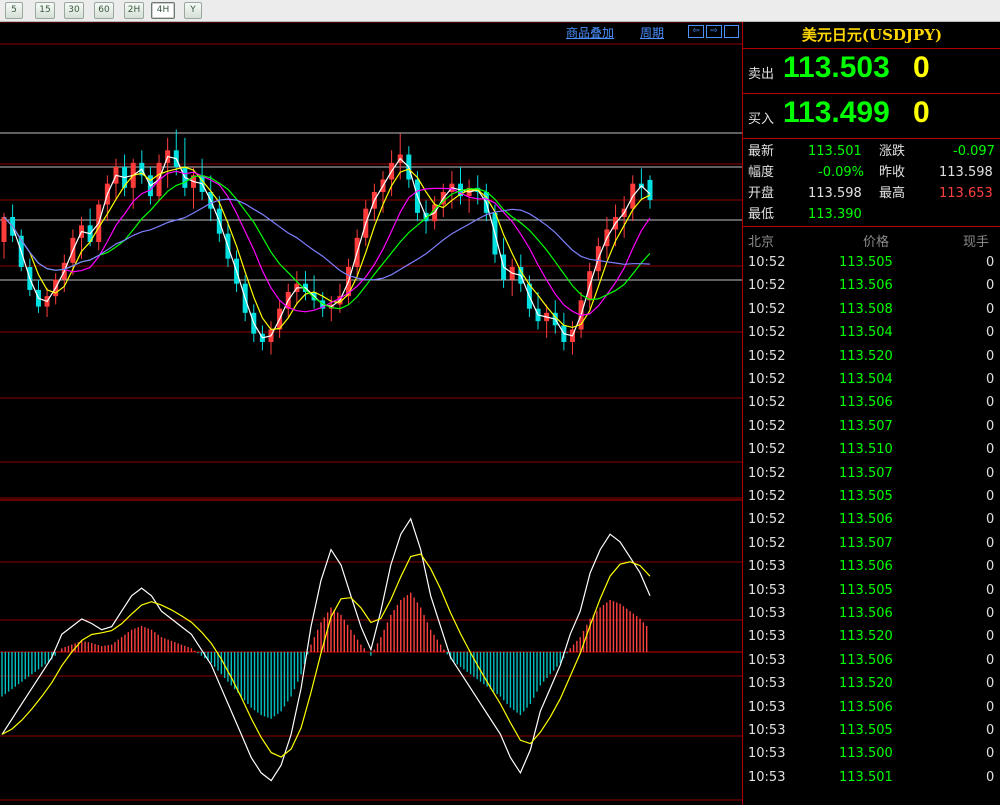 This screenshot has width=1000, height=805. What do you see at coordinates (761, 151) in the screenshot?
I see `last-label: 最新` at bounding box center [761, 151].